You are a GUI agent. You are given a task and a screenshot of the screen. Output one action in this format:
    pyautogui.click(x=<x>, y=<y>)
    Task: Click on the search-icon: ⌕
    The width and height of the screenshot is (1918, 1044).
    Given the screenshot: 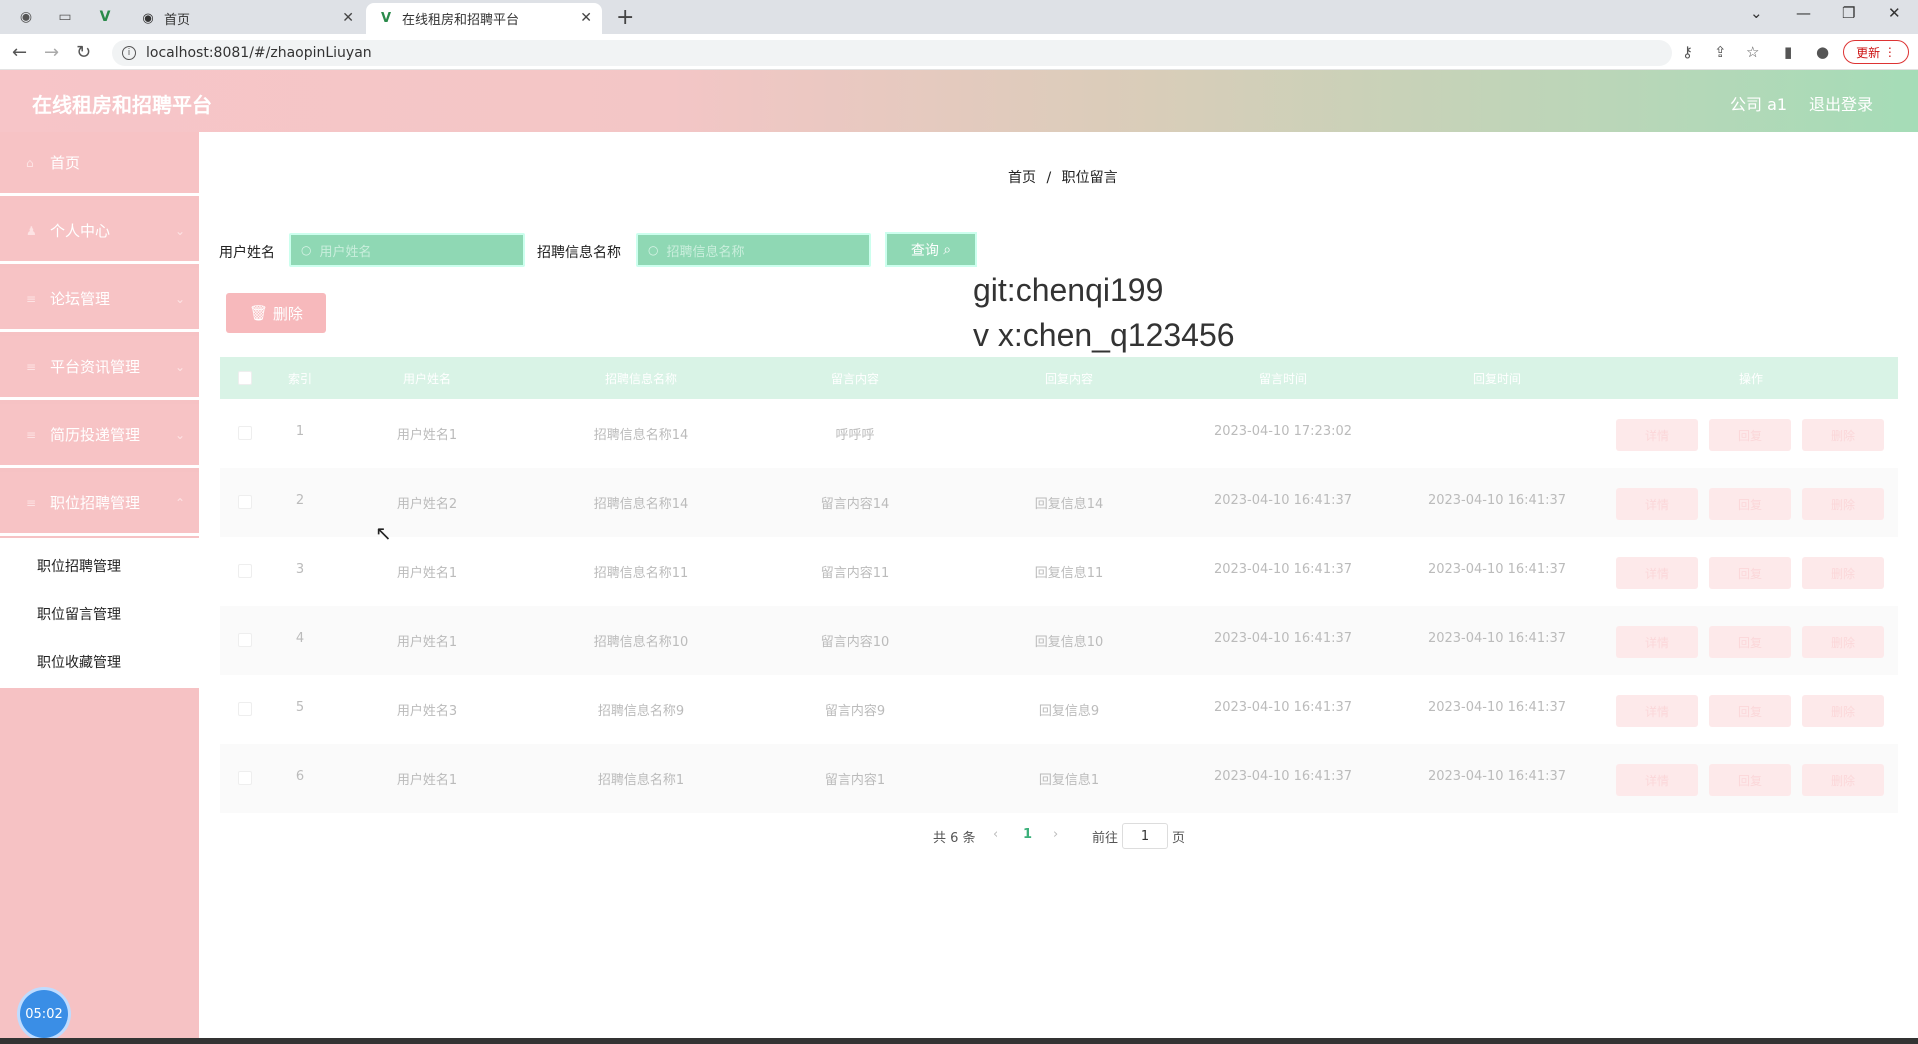 What is the action you would take?
    pyautogui.click(x=947, y=249)
    